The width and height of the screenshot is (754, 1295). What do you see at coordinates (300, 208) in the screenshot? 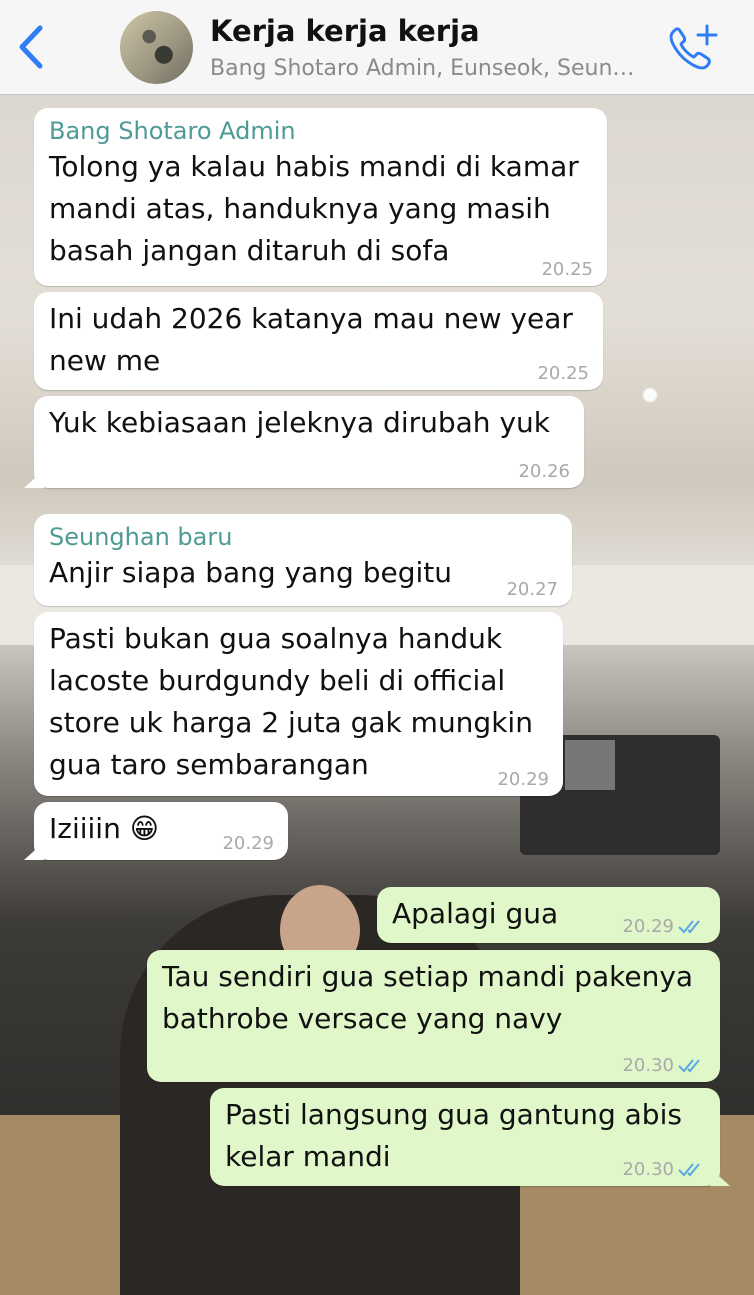
I see `message-line: mandi atas, handuknya yang masih` at bounding box center [300, 208].